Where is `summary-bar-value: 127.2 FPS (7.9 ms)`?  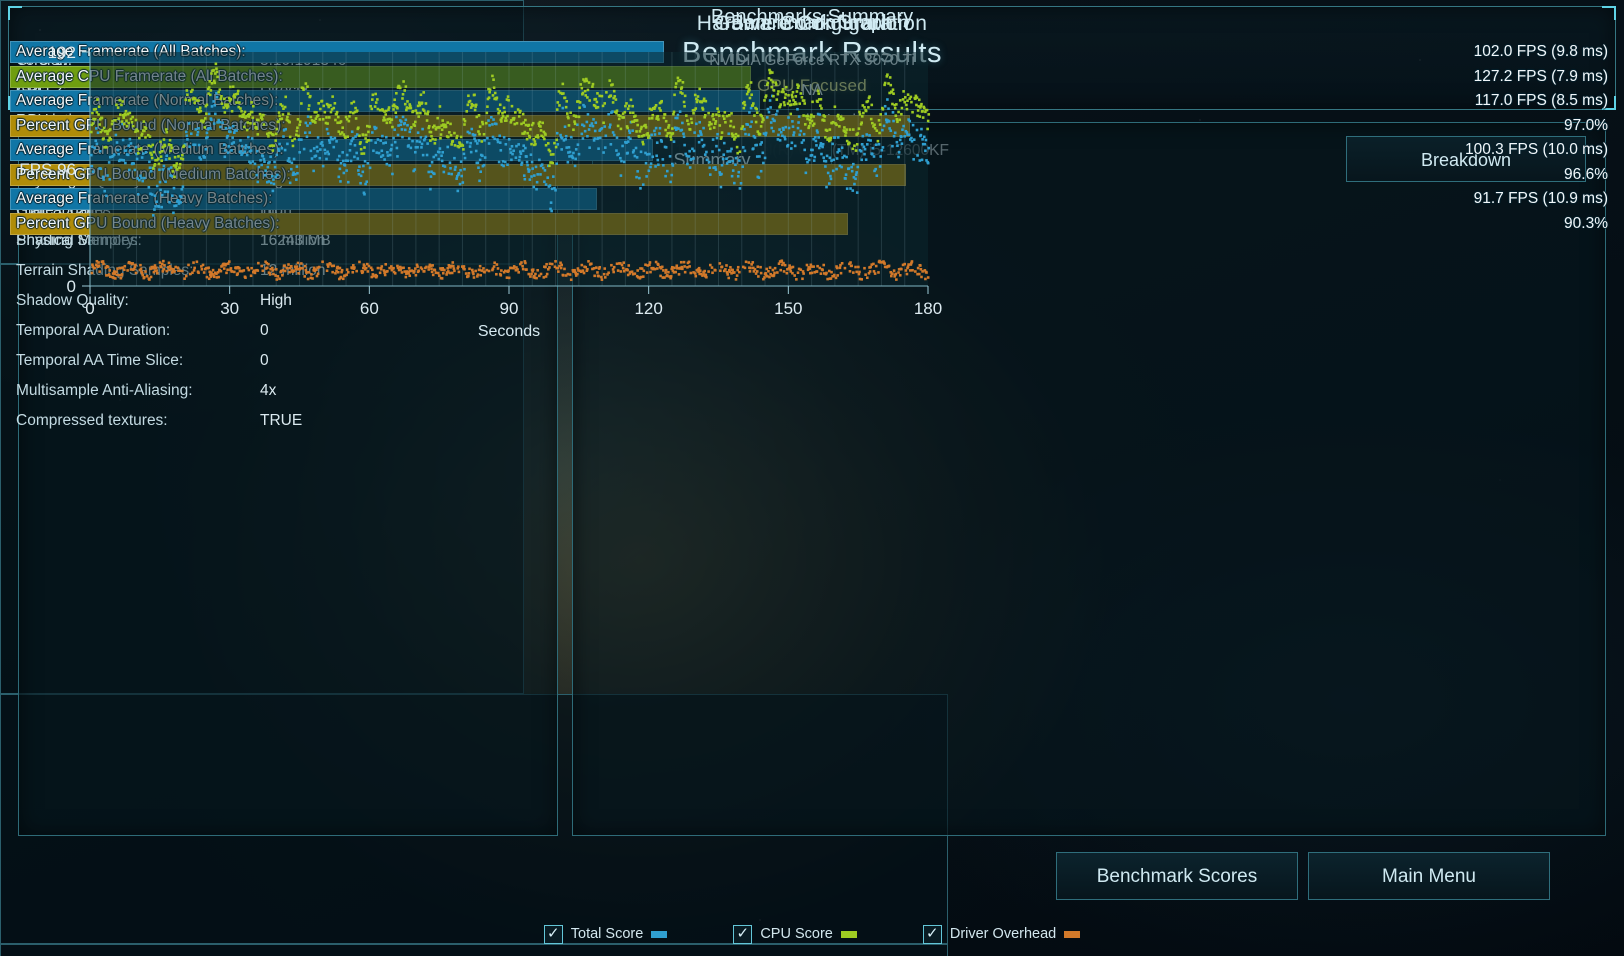 summary-bar-value: 127.2 FPS (7.9 ms) is located at coordinates (1540, 76).